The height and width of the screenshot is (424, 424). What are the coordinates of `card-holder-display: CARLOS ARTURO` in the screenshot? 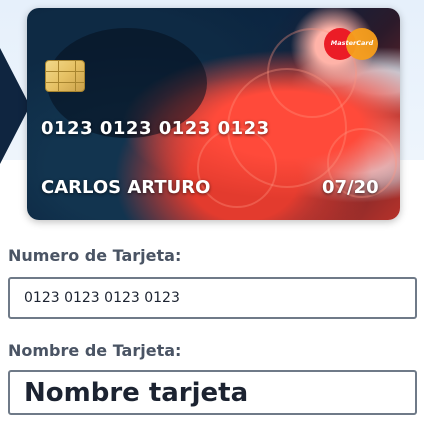 It's located at (126, 187).